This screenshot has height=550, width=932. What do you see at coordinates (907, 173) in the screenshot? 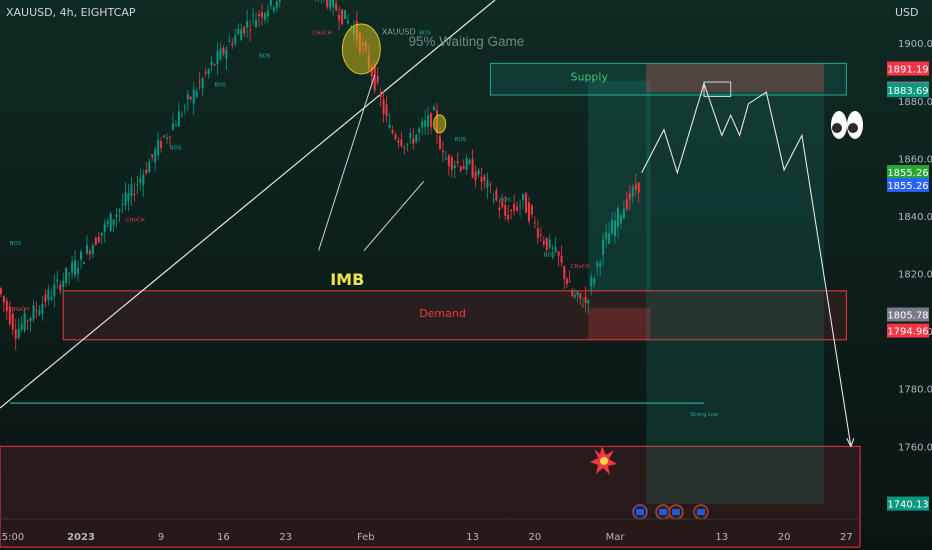
I see `price-tag-label: 1855.26` at bounding box center [907, 173].